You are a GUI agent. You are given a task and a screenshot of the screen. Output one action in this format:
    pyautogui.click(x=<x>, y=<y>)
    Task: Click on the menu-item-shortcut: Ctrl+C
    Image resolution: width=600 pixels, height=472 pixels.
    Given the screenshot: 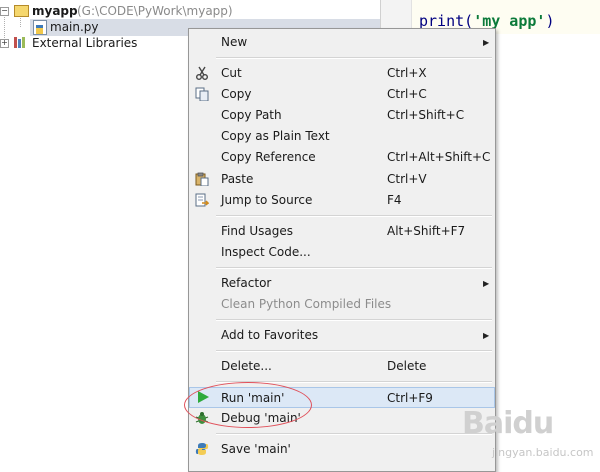 What is the action you would take?
    pyautogui.click(x=407, y=94)
    